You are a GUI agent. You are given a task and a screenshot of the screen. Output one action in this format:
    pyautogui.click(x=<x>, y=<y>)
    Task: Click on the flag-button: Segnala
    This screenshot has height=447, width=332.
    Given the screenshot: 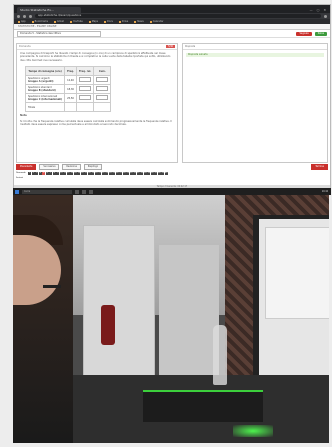 What is the action you would take?
    pyautogui.click(x=304, y=33)
    